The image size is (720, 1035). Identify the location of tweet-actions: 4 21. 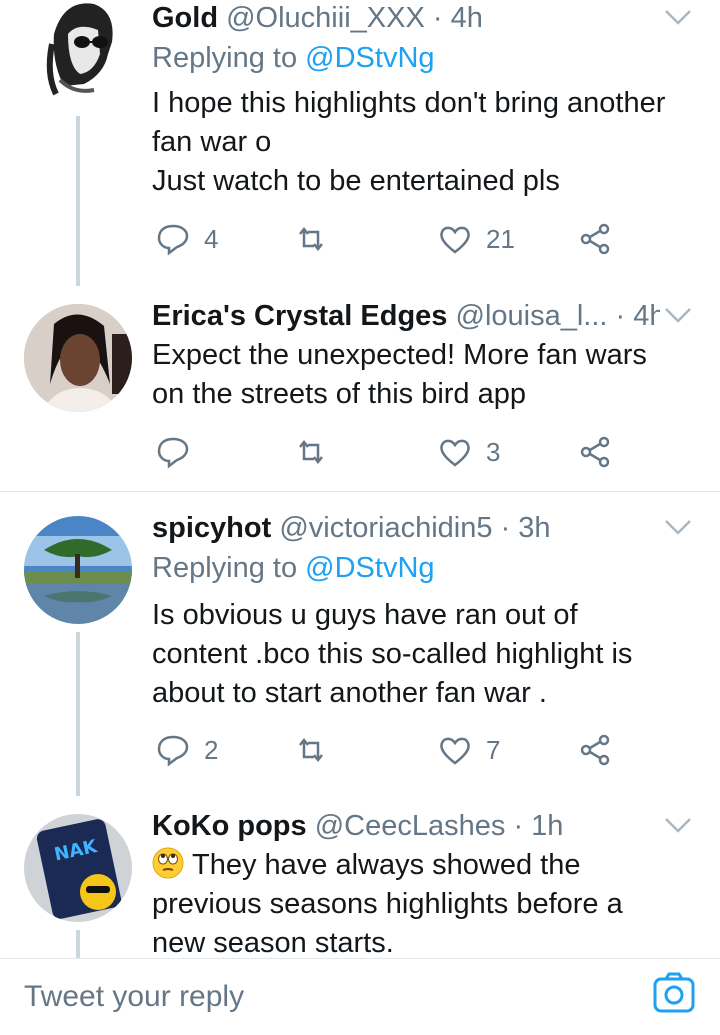
(436, 239).